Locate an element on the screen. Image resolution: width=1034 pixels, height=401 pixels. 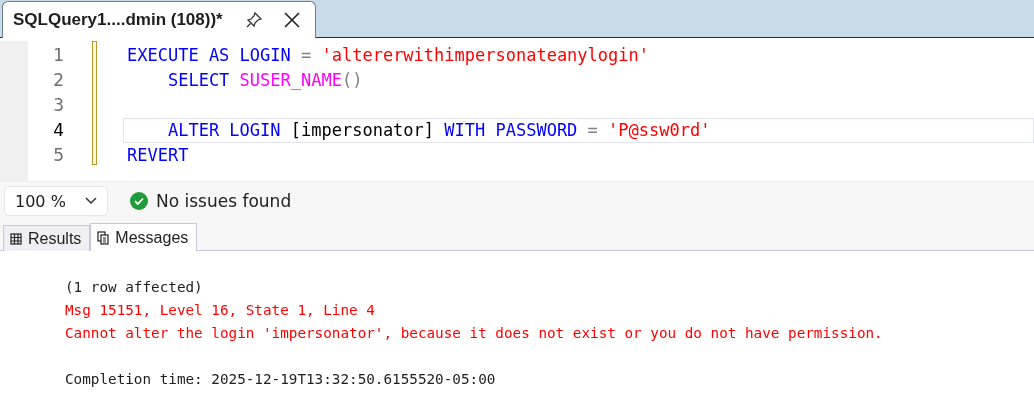
check-circle-icon is located at coordinates (139, 201).